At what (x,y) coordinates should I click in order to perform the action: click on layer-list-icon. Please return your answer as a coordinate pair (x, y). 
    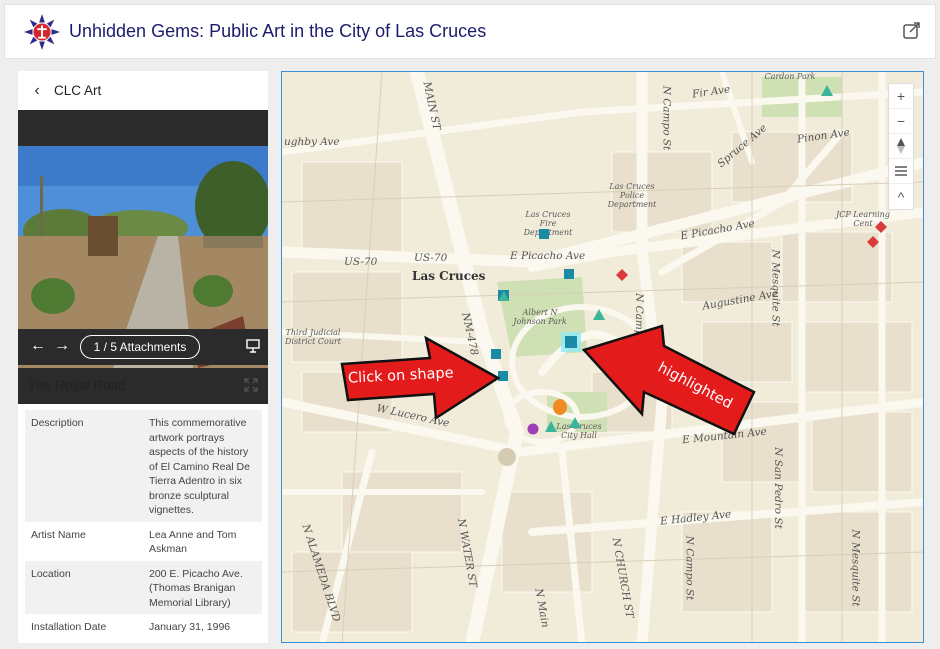
    Looking at the image, I should click on (901, 171).